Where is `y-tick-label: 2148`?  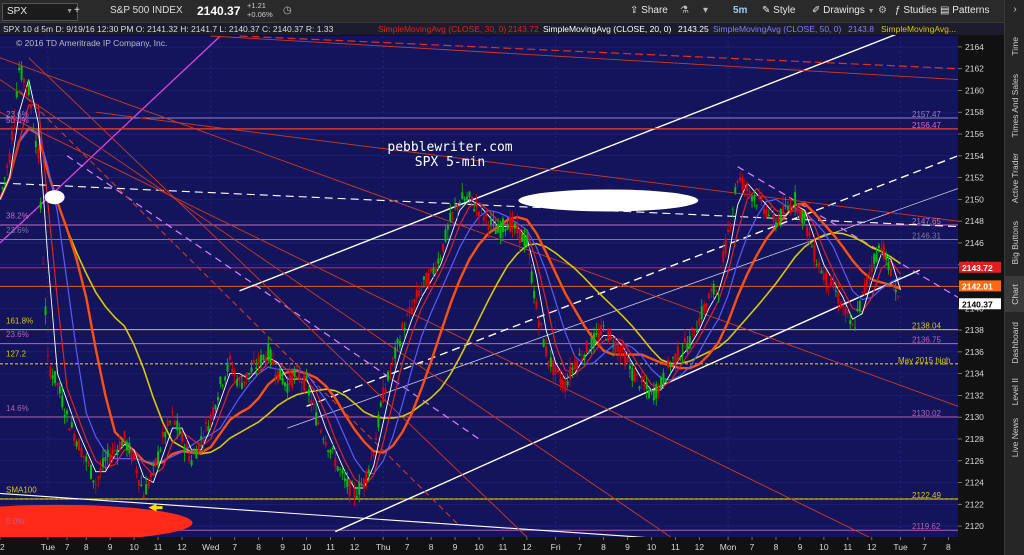
y-tick-label: 2148 is located at coordinates (974, 221).